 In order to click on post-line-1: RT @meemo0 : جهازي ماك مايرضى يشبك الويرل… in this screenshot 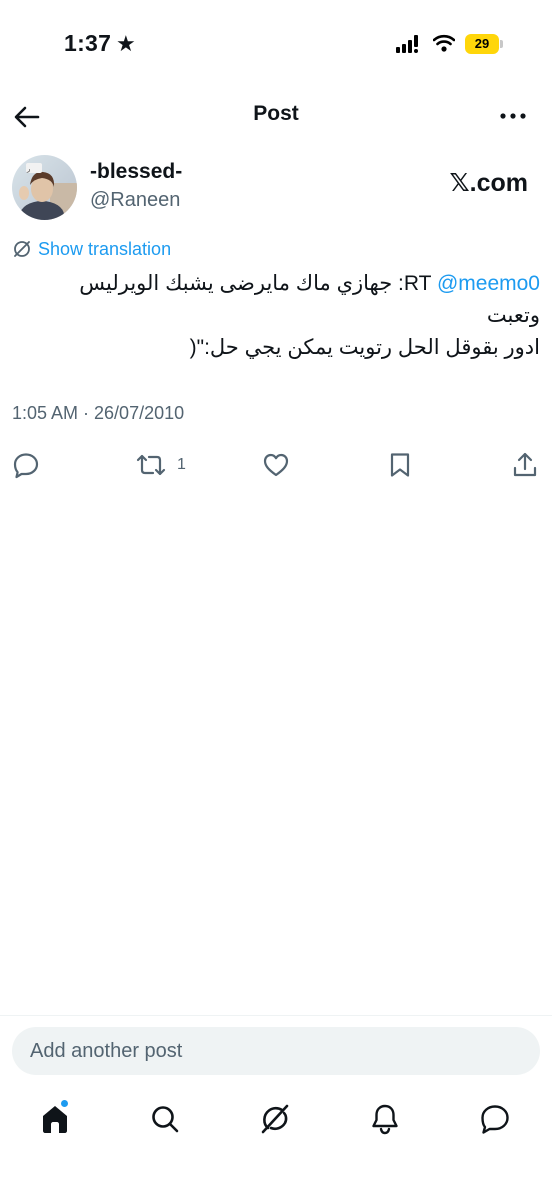, I will do `click(277, 284)`.